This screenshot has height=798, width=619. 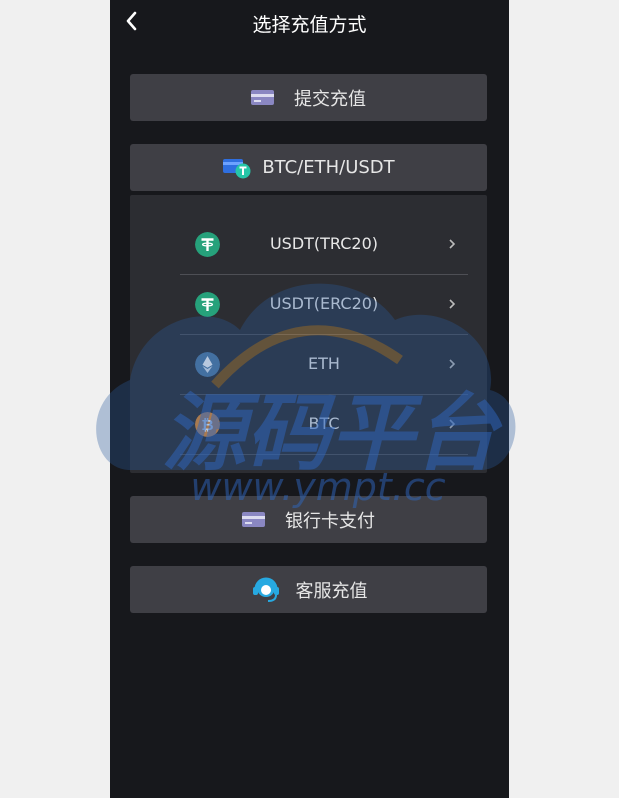 I want to click on coin-row-usdt-erc20: USDT(ERC20), so click(x=324, y=305).